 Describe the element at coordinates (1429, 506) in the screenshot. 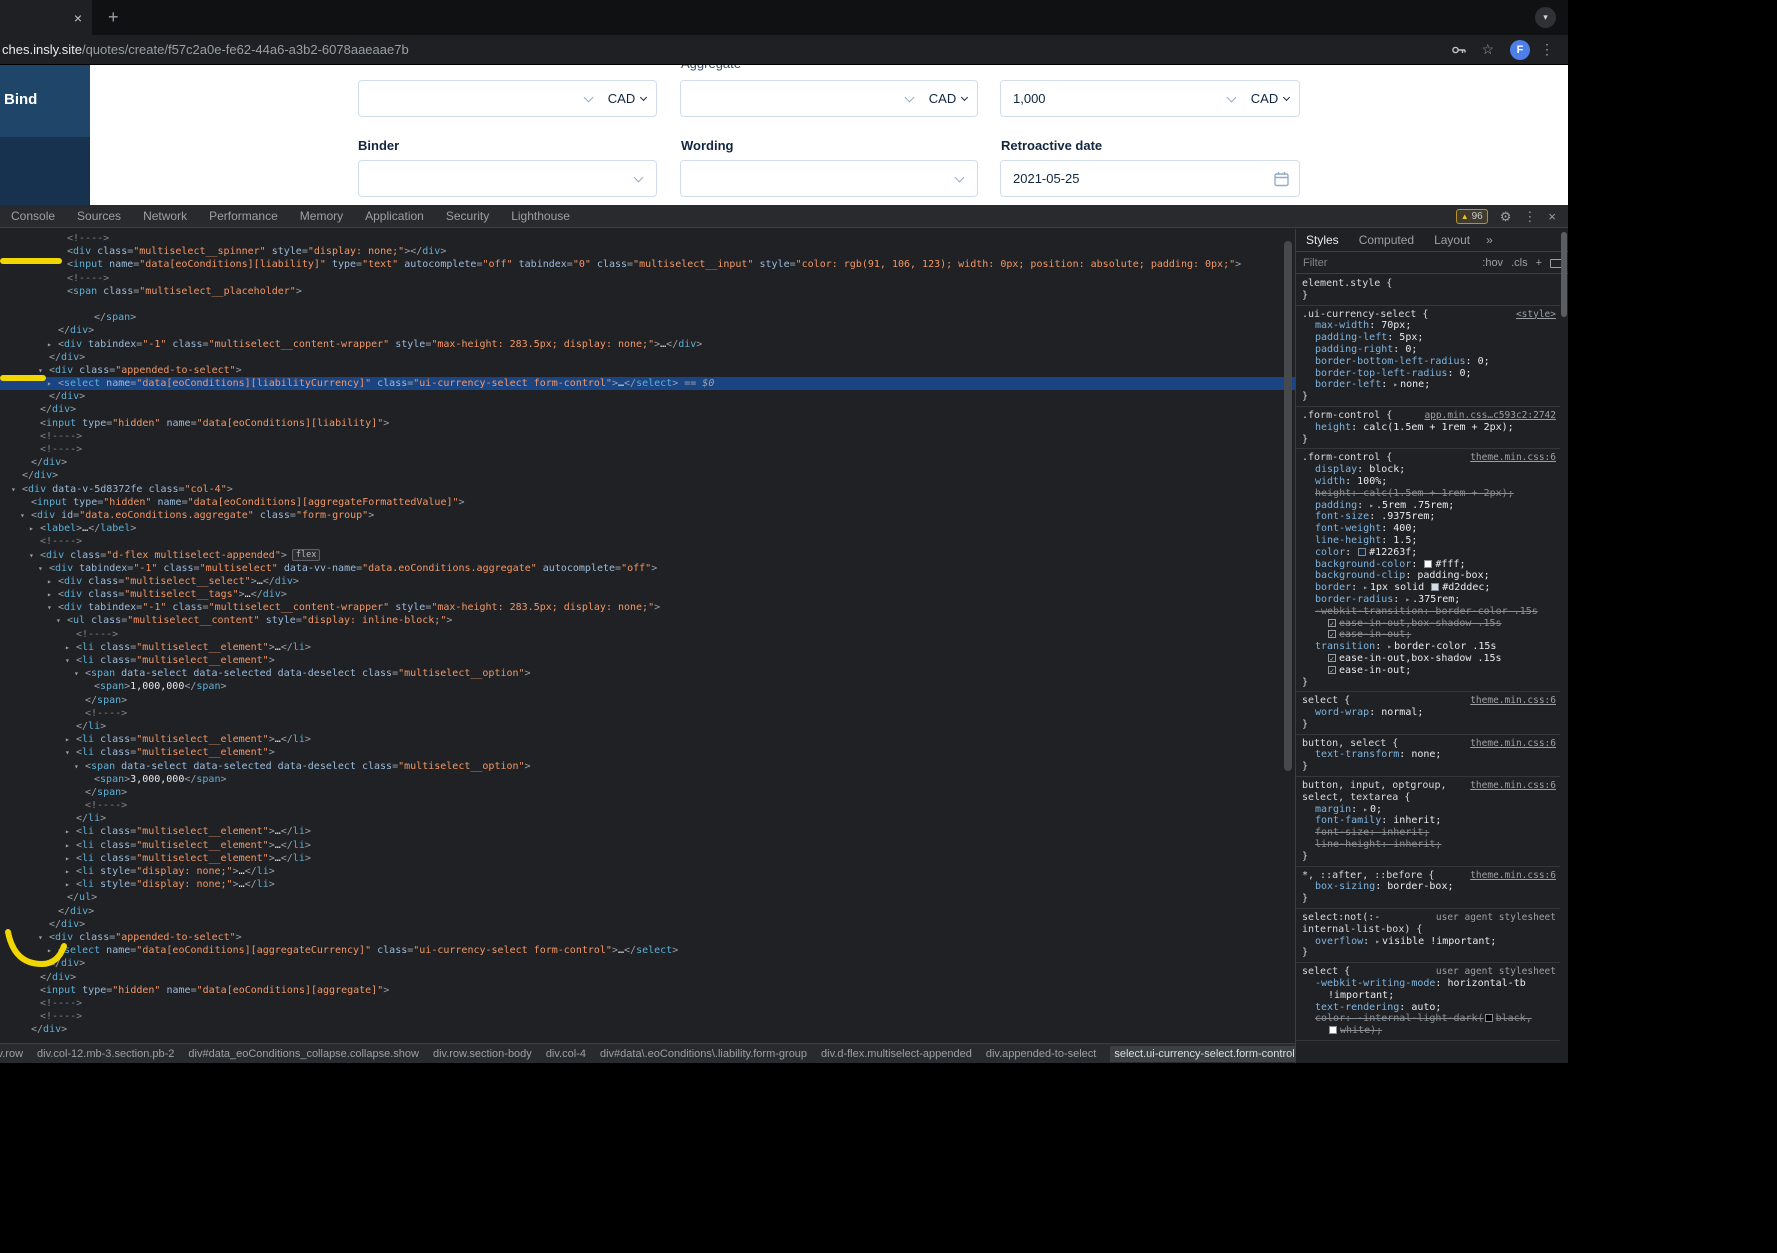

I see `css-property: padding: ▸ .5rem .75rem;` at that location.